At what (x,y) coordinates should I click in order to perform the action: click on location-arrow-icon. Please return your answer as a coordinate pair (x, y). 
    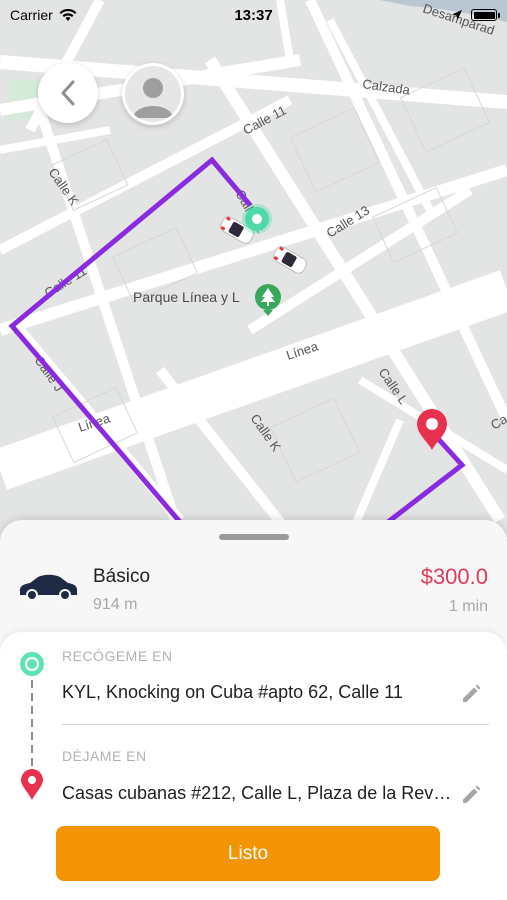
    Looking at the image, I should click on (457, 15).